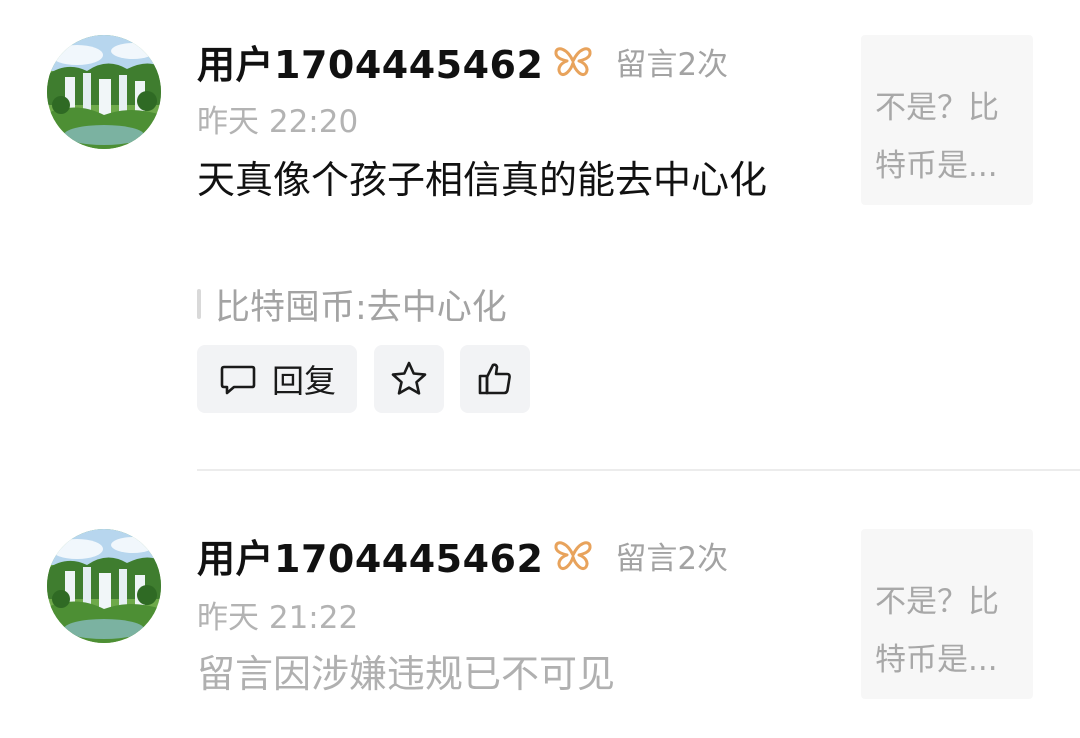  Describe the element at coordinates (361, 307) in the screenshot. I see `quote-text: 比特囤币:去中心化` at that location.